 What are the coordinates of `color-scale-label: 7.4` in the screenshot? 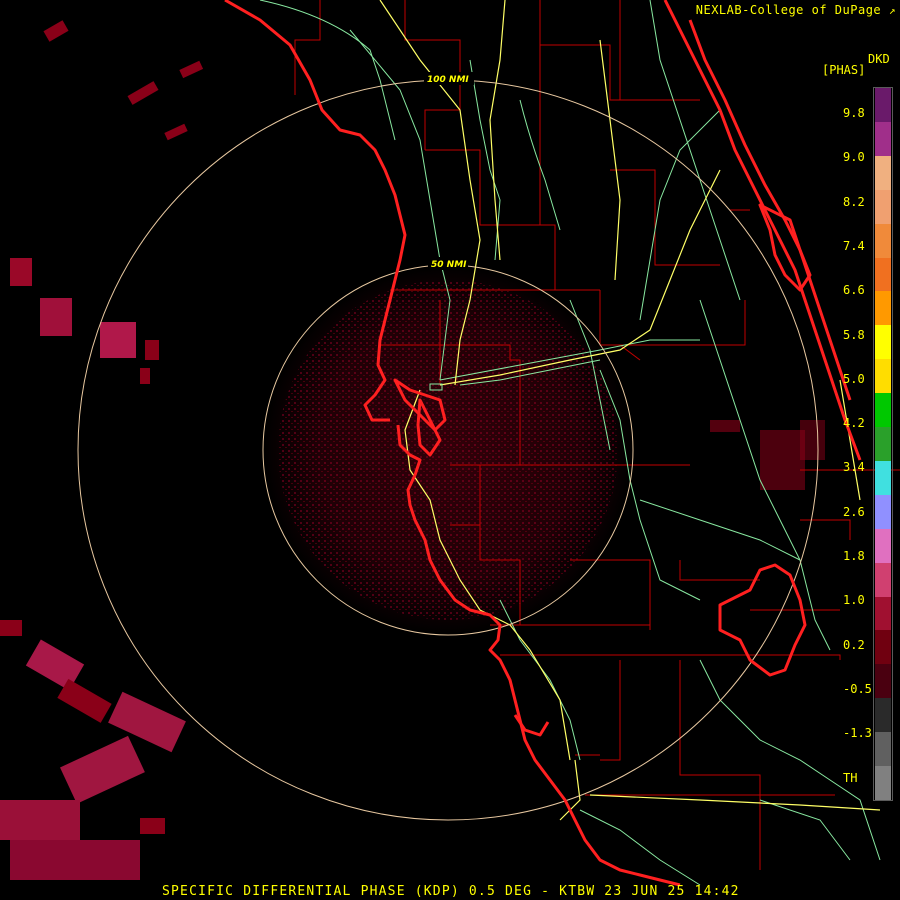 It's located at (854, 245).